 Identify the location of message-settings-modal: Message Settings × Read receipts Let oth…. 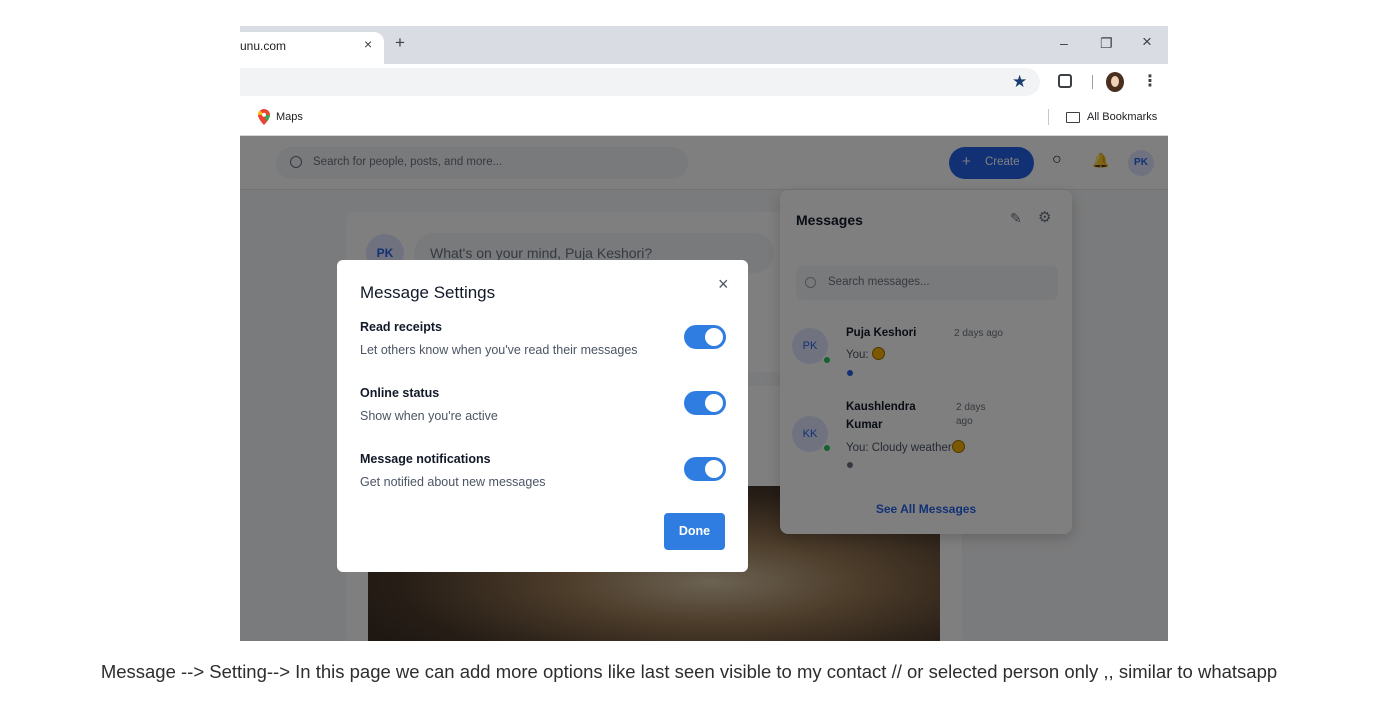
(542, 416).